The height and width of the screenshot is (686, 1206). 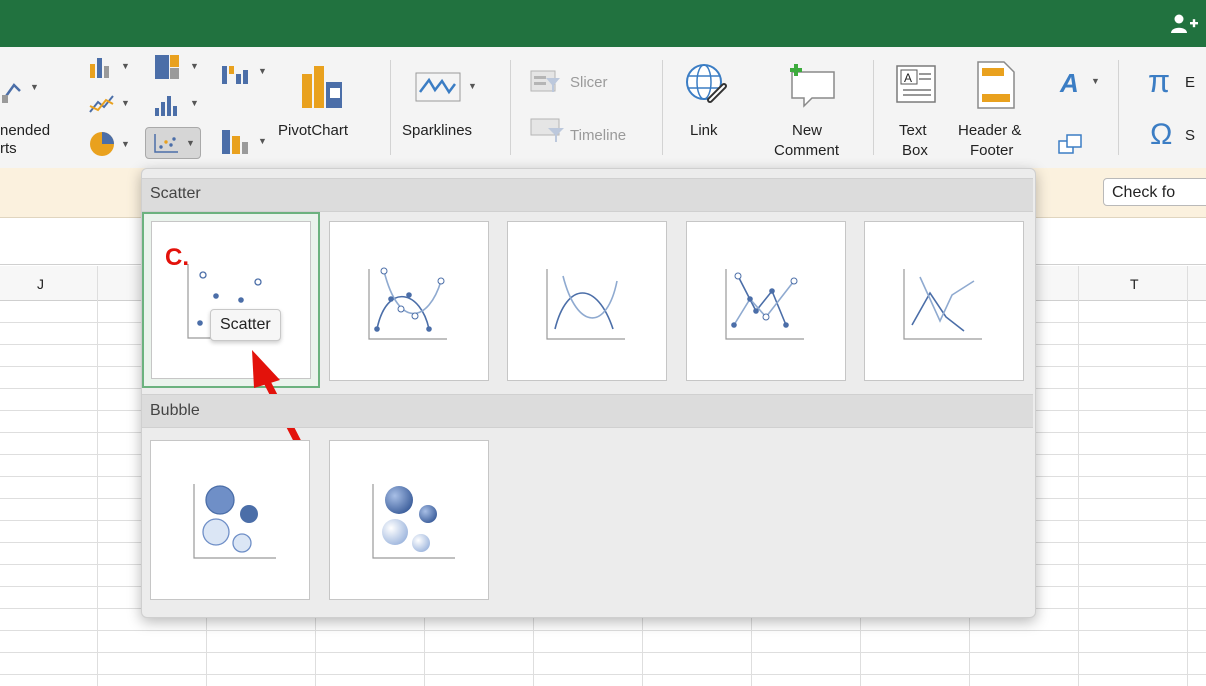 What do you see at coordinates (915, 150) in the screenshot?
I see `text-box-label-2: Box` at bounding box center [915, 150].